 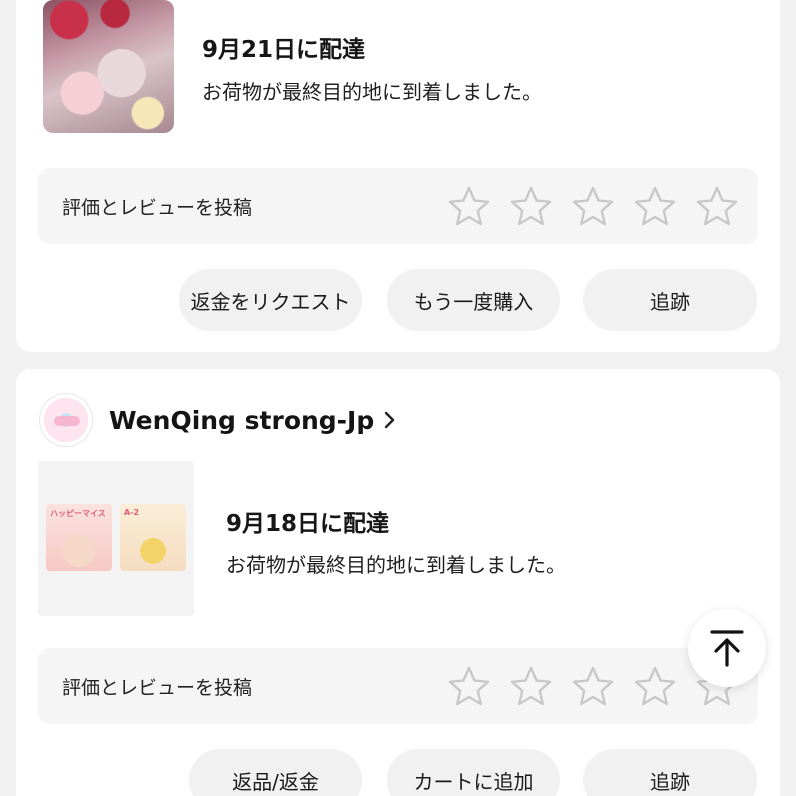 I want to click on shop-header: WenQing strong-Jp, so click(x=217, y=420).